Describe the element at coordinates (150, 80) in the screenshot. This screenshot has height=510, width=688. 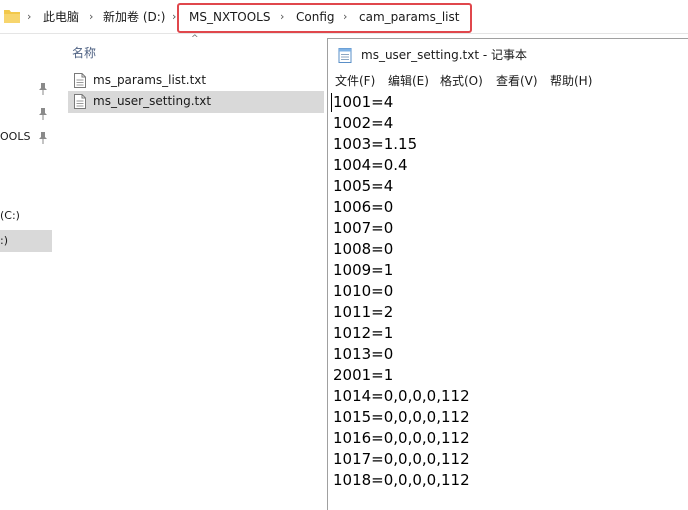
I see `file-name: ms_params_list.txt` at that location.